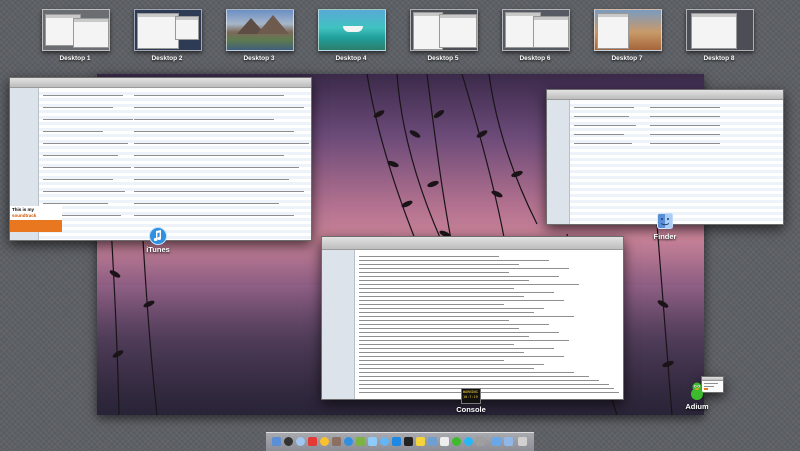 This screenshot has height=451, width=800. Describe the element at coordinates (75, 58) in the screenshot. I see `space-label: Desktop 1` at that location.